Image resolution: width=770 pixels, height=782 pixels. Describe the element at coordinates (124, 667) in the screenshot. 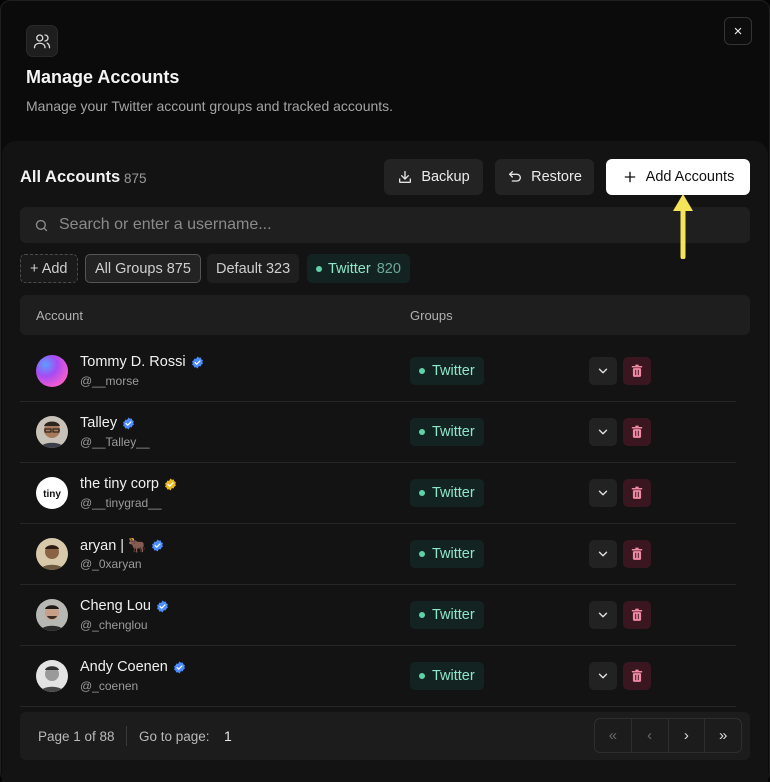

I see `account-name: Andy Coenen` at that location.